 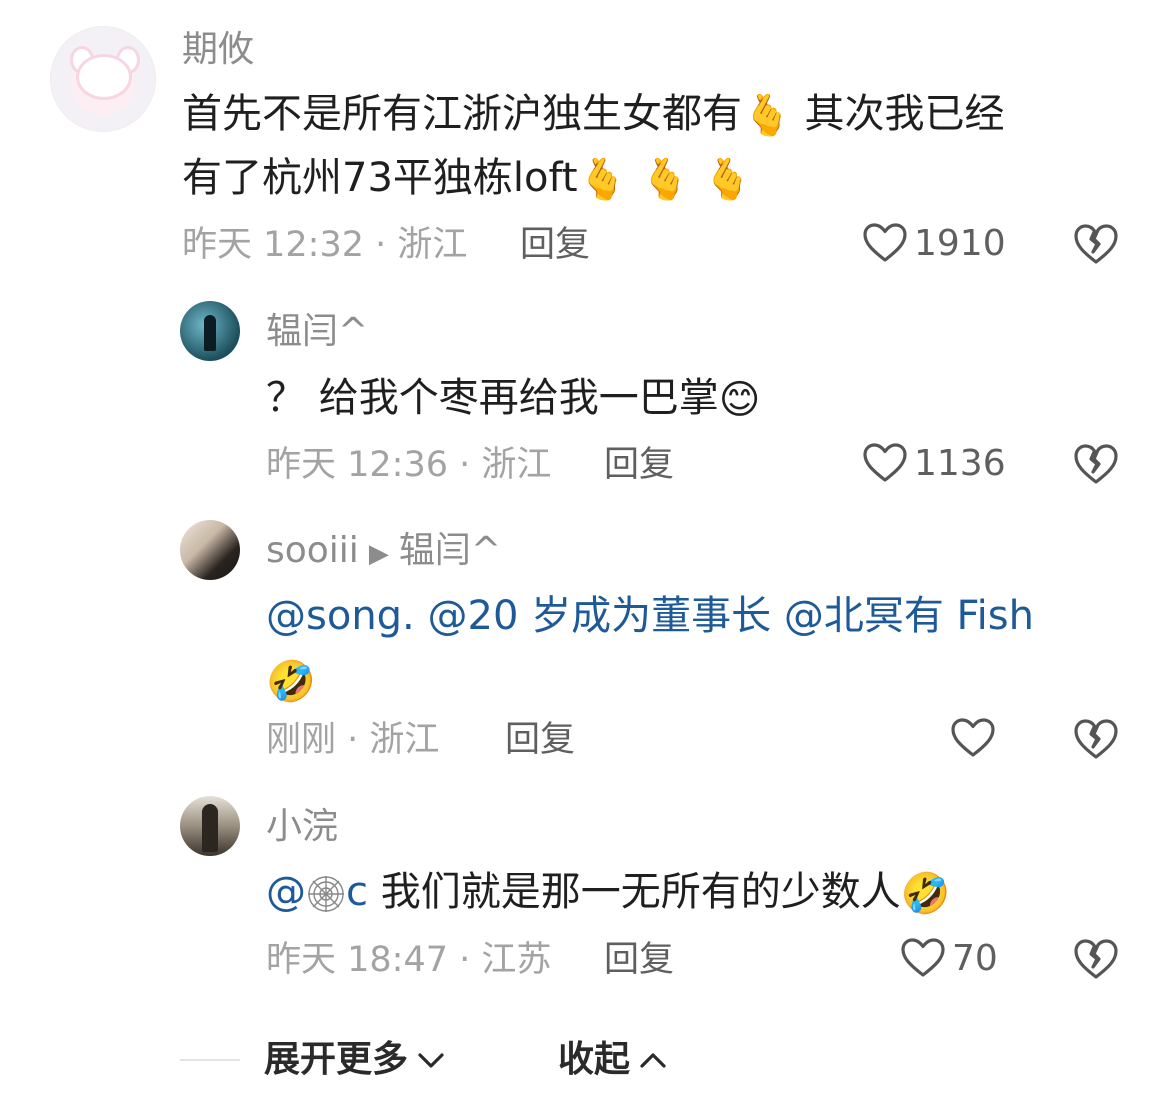 I want to click on like-button: 1136, so click(x=934, y=463).